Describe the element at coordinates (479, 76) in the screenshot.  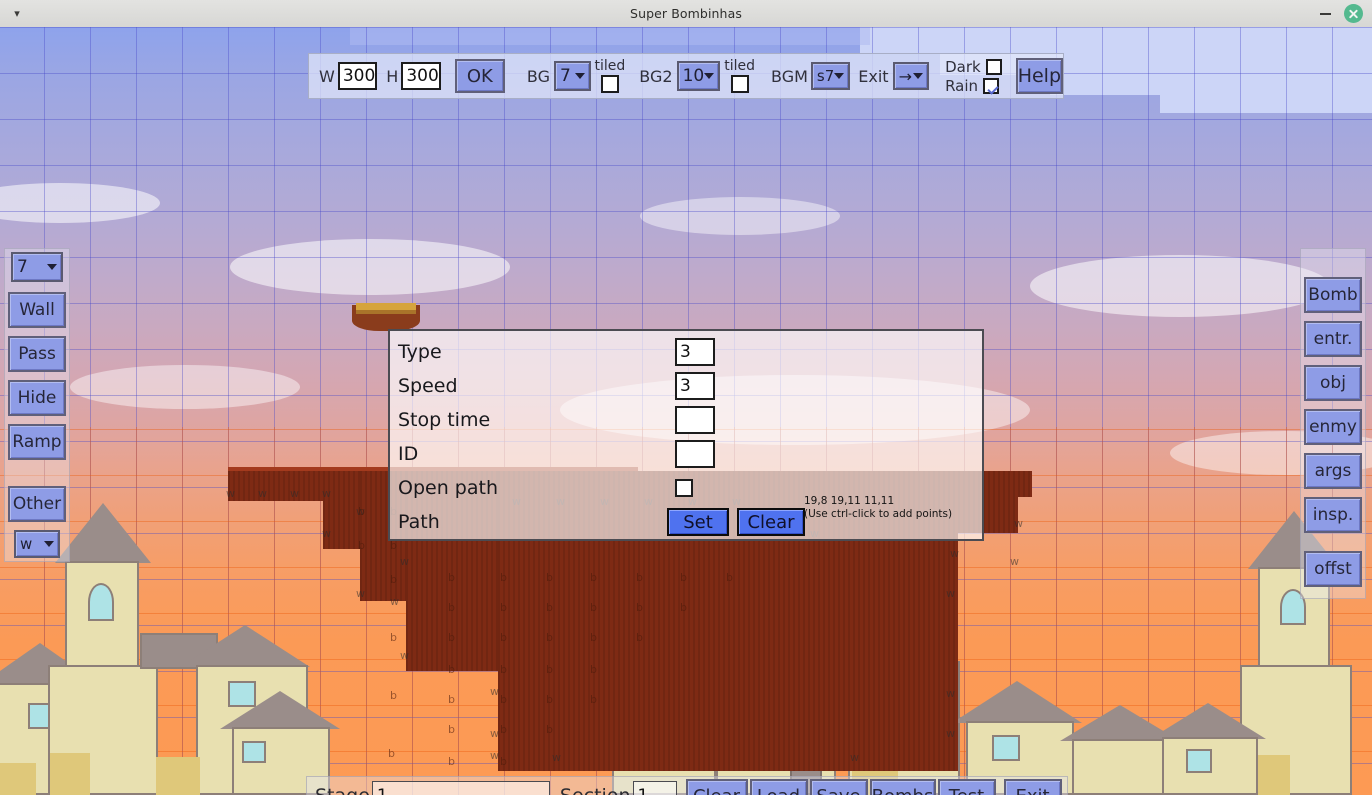
I see `ok-button: OK` at that location.